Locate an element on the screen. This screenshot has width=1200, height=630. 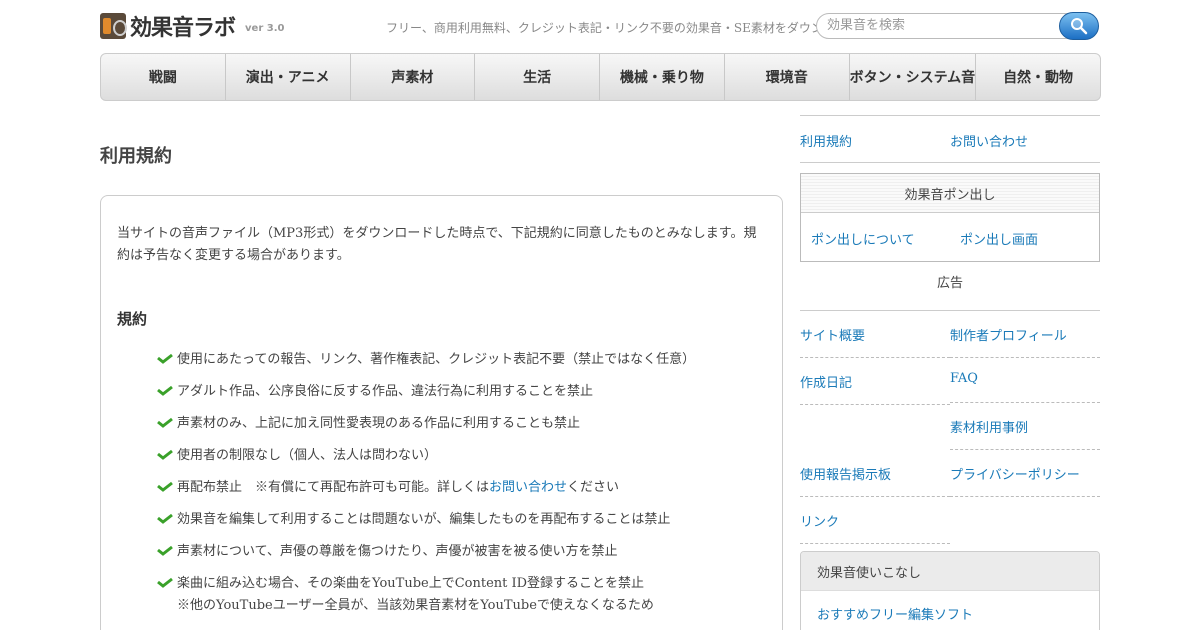
search-box is located at coordinates (957, 26).